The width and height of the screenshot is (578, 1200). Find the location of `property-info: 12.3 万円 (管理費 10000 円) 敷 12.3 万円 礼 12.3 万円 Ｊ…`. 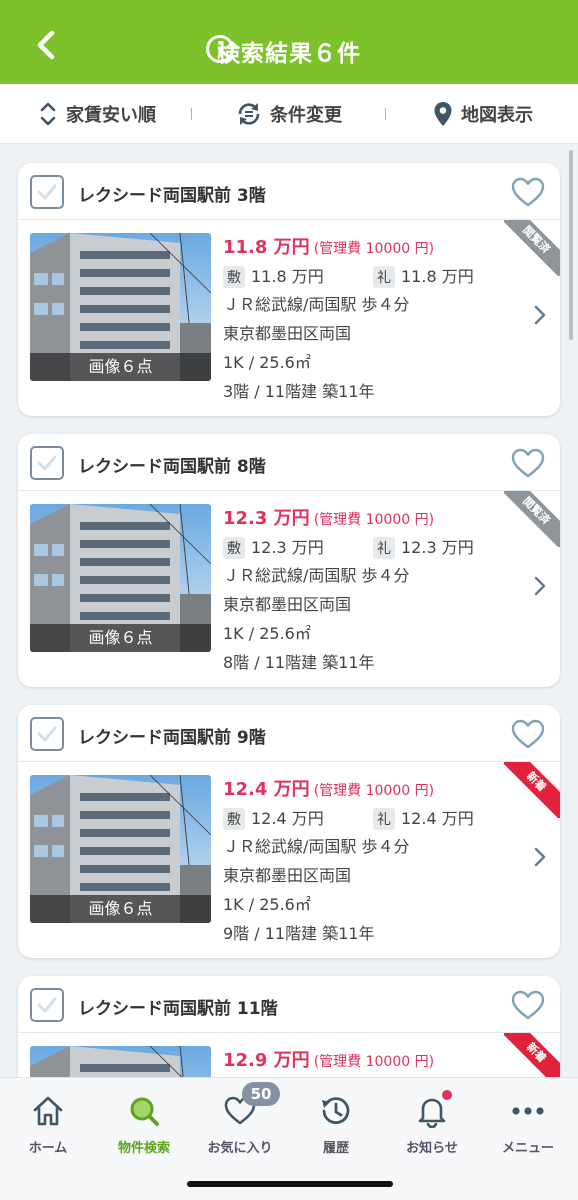

property-info: 12.3 万円 (管理費 10000 円) 敷 12.3 万円 礼 12.3 万円 Ｊ… is located at coordinates (368, 590).